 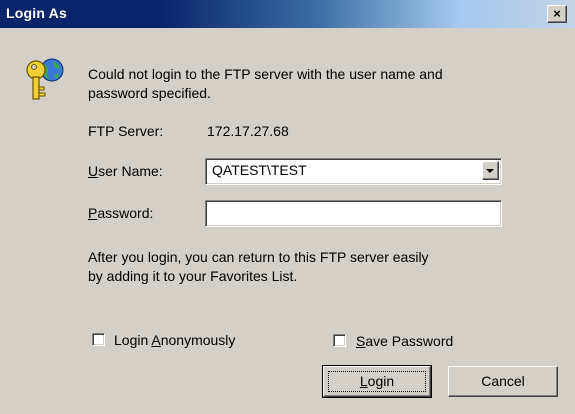 I want to click on login-button: Login, so click(x=377, y=381).